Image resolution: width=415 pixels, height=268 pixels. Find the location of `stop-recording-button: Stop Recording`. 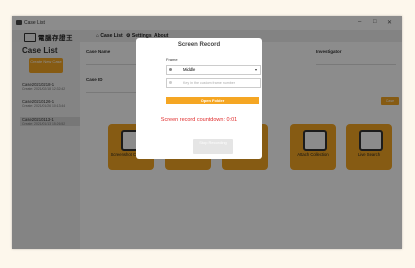

stop-recording-button: Stop Recording is located at coordinates (213, 146).